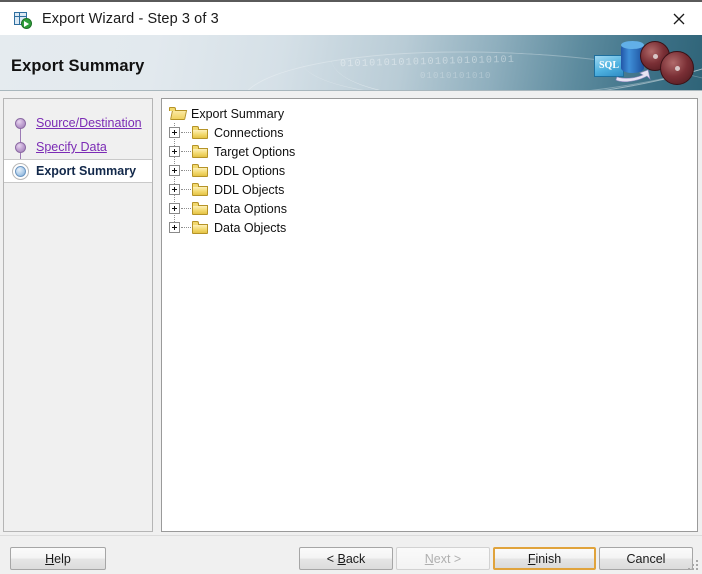 Image resolution: width=702 pixels, height=574 pixels. Describe the element at coordinates (432, 227) in the screenshot. I see `tree-node-data-objects: Data Objects` at that location.